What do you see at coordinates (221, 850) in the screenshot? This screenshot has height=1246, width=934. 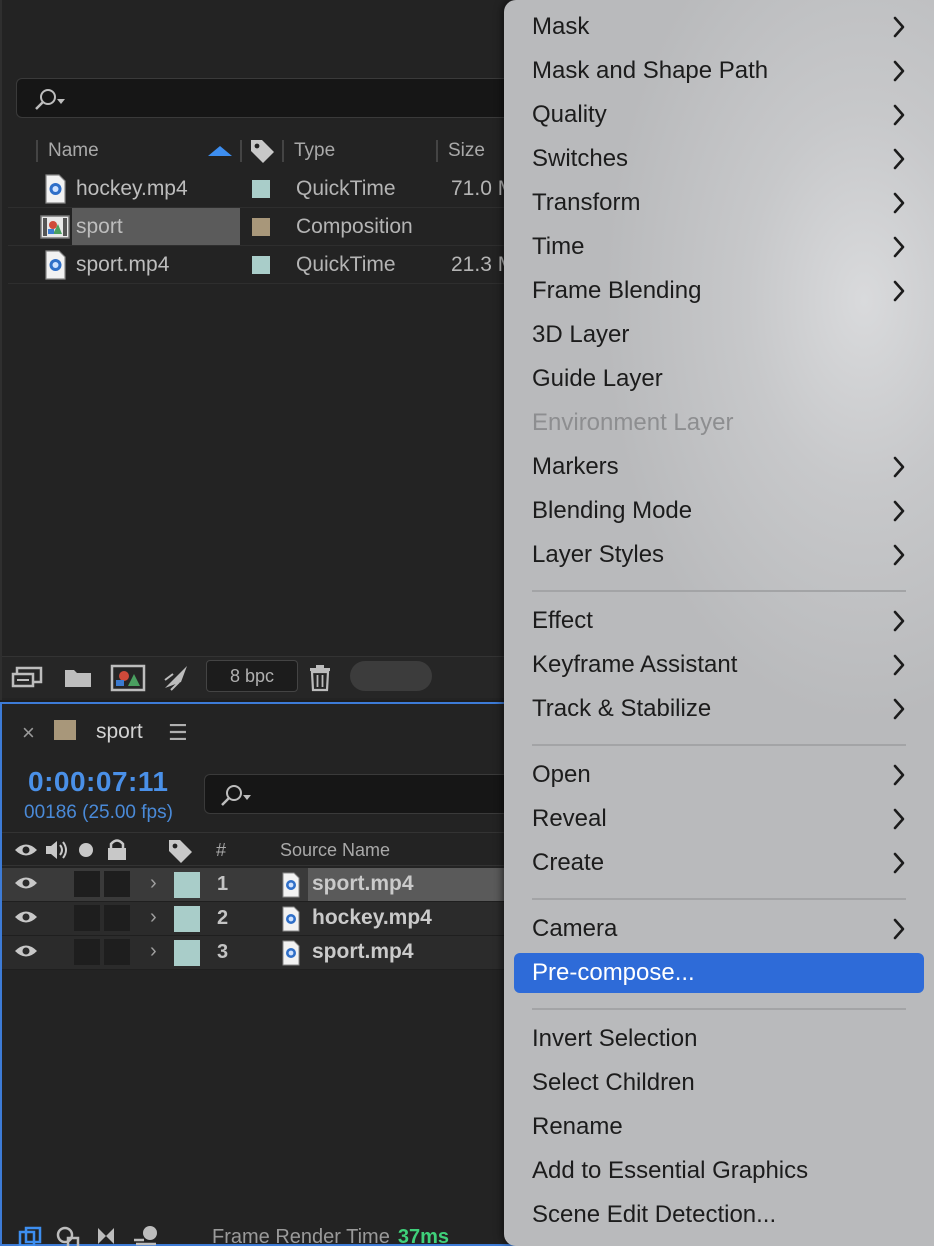 I see `column-header-number: #` at bounding box center [221, 850].